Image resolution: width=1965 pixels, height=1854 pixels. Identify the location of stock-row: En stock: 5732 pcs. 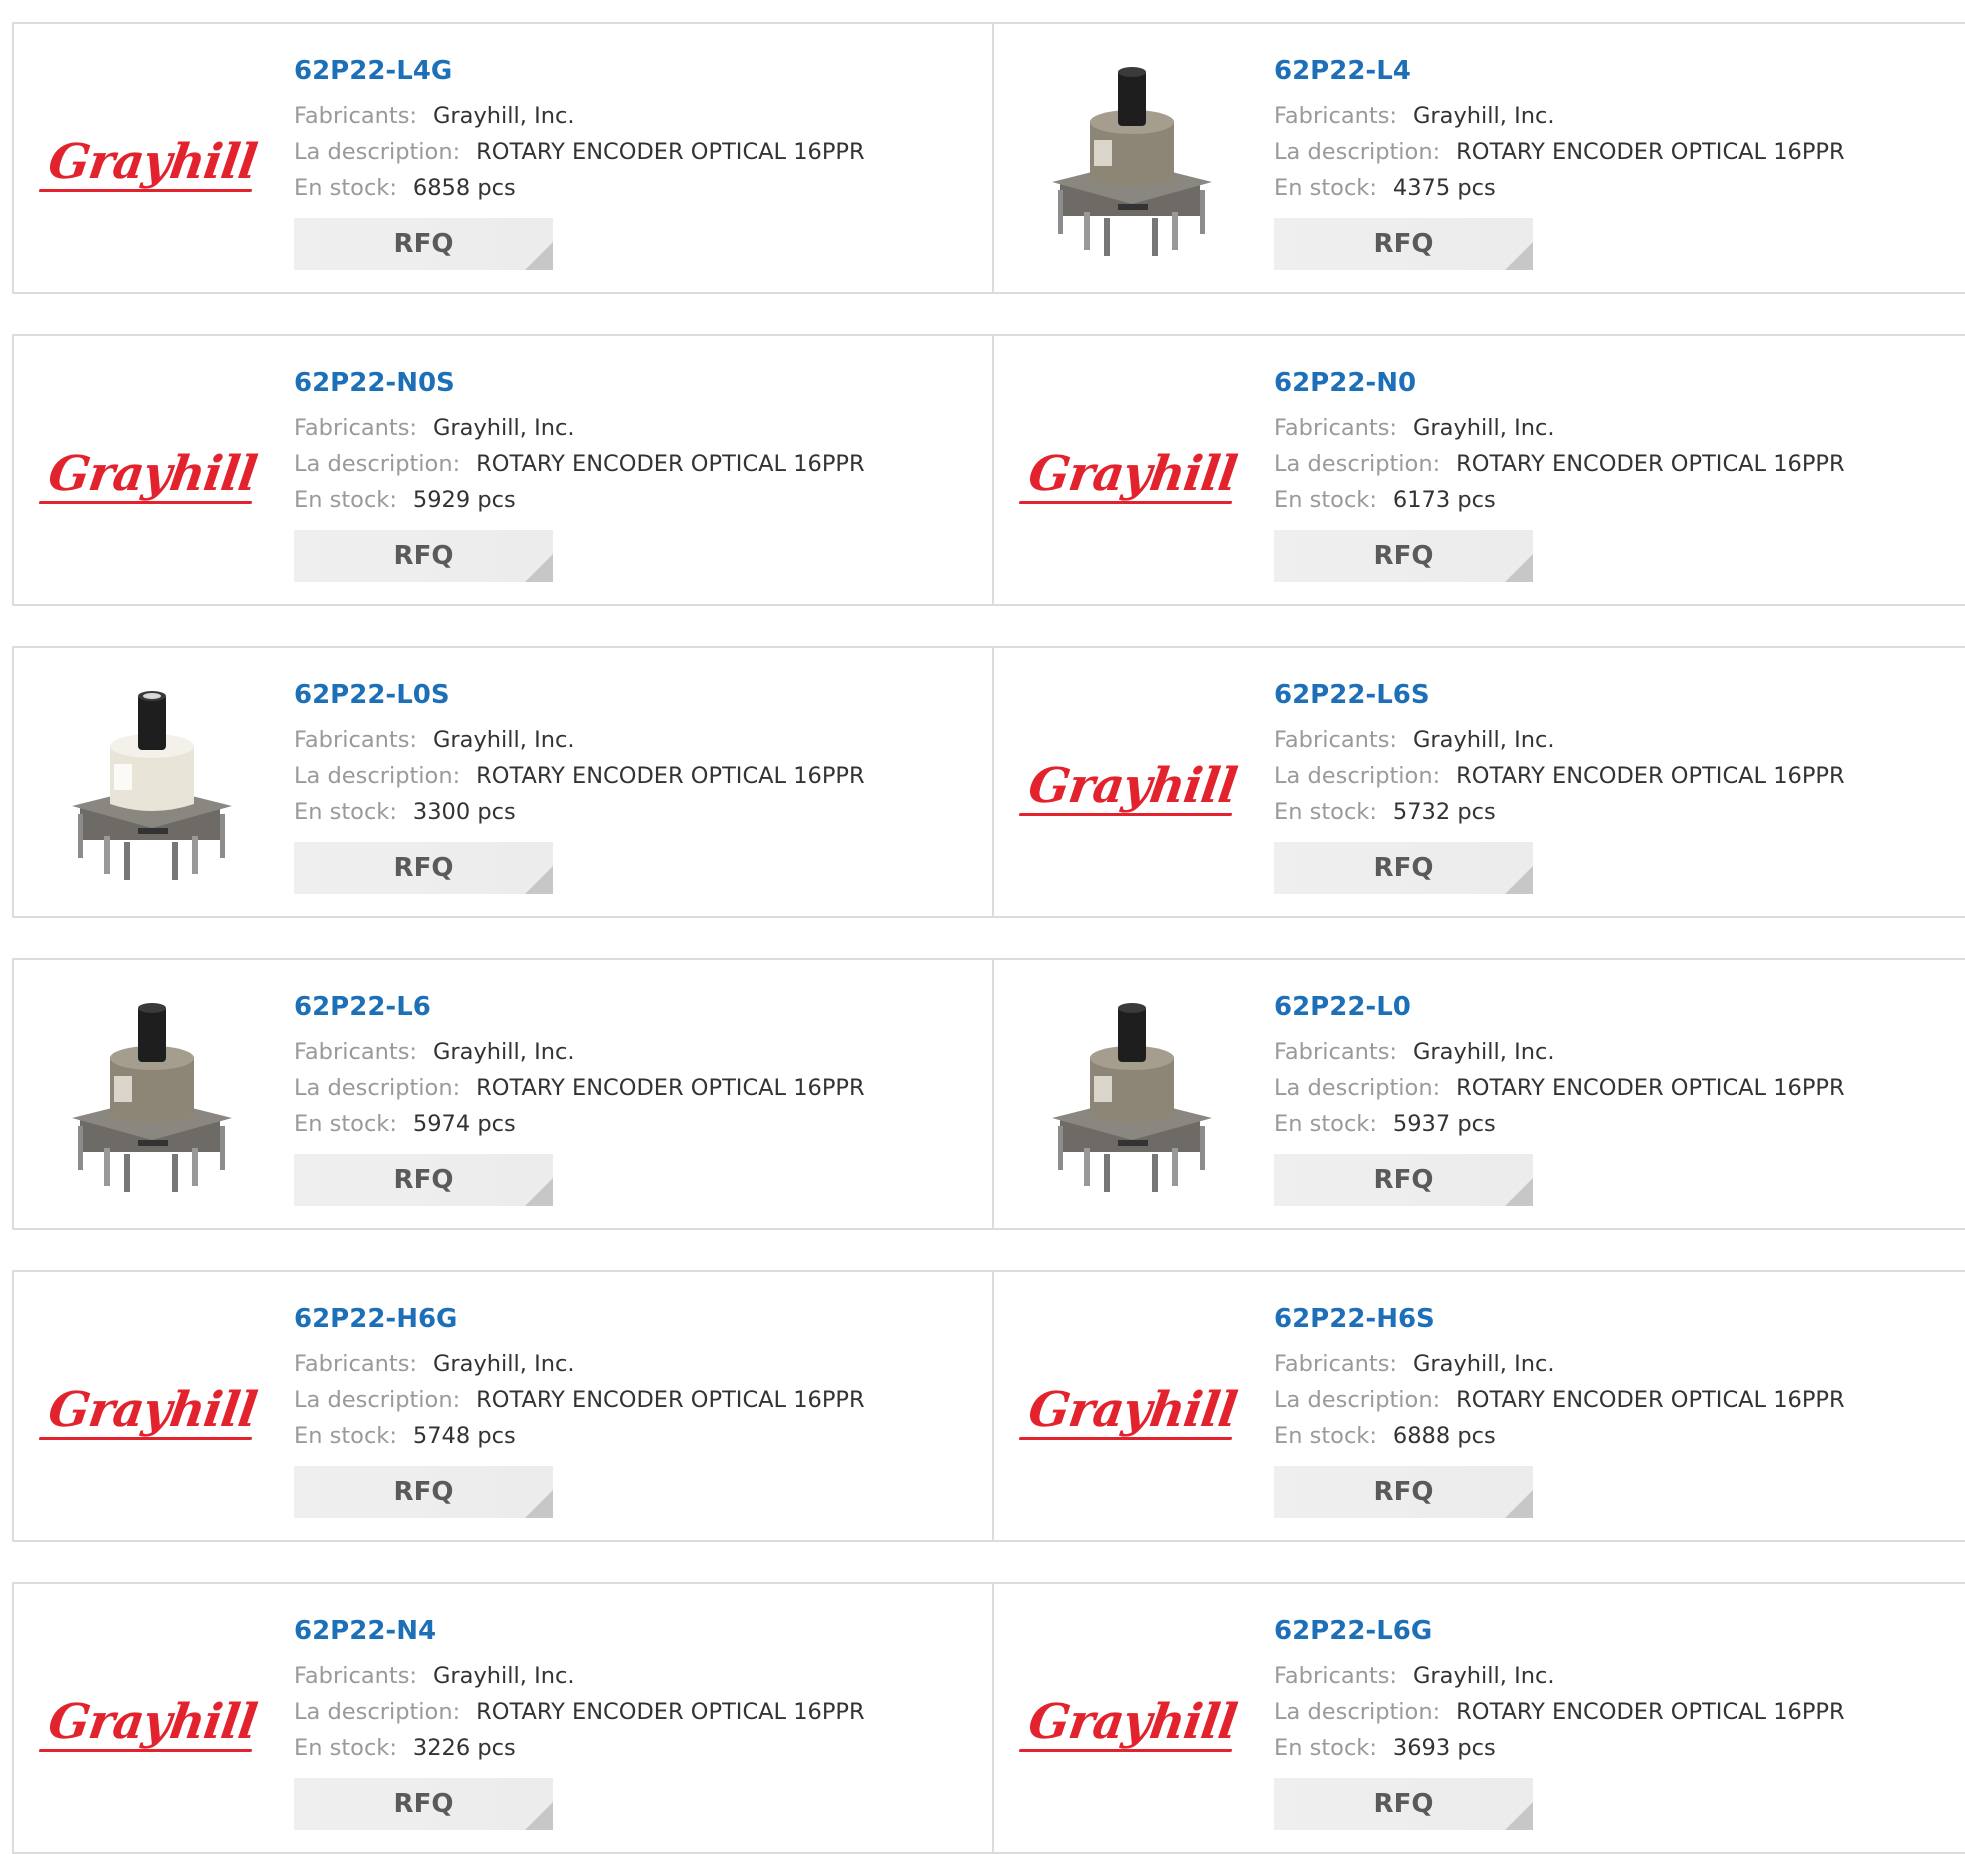
(1616, 812).